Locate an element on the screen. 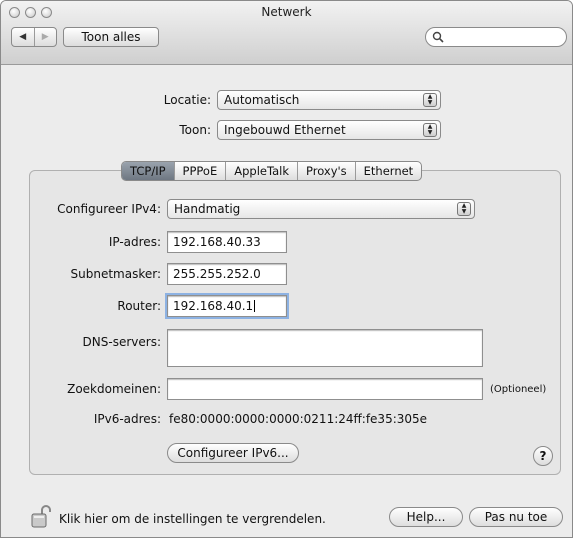 The image size is (573, 538). configure-ipv4-label: Configureer IPv4: is located at coordinates (109, 209).